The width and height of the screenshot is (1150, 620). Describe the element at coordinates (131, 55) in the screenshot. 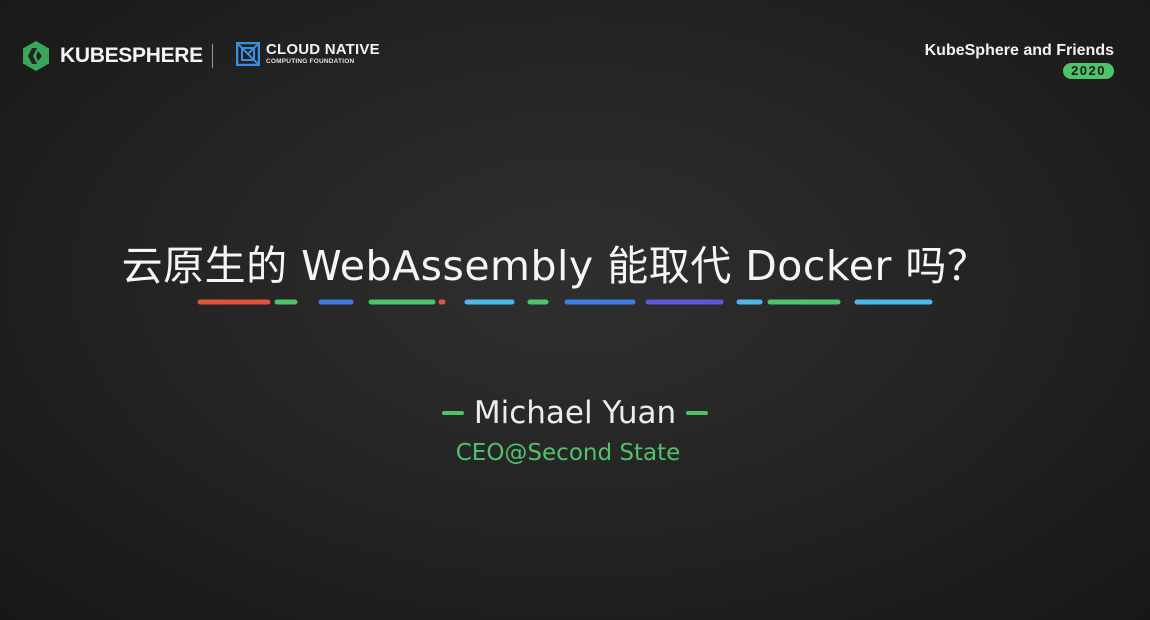

I see `kubesphere-wordmark: KUBESPHERE` at that location.